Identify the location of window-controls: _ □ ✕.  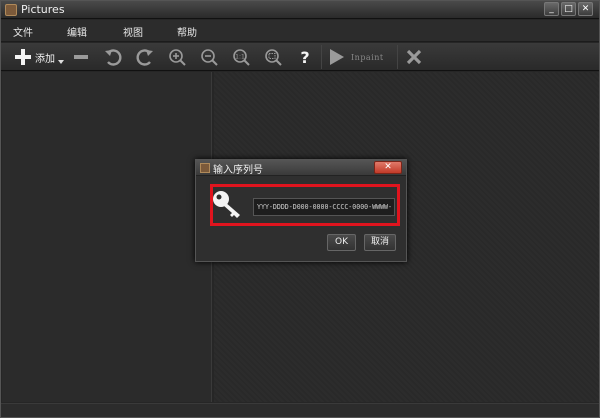
(568, 9).